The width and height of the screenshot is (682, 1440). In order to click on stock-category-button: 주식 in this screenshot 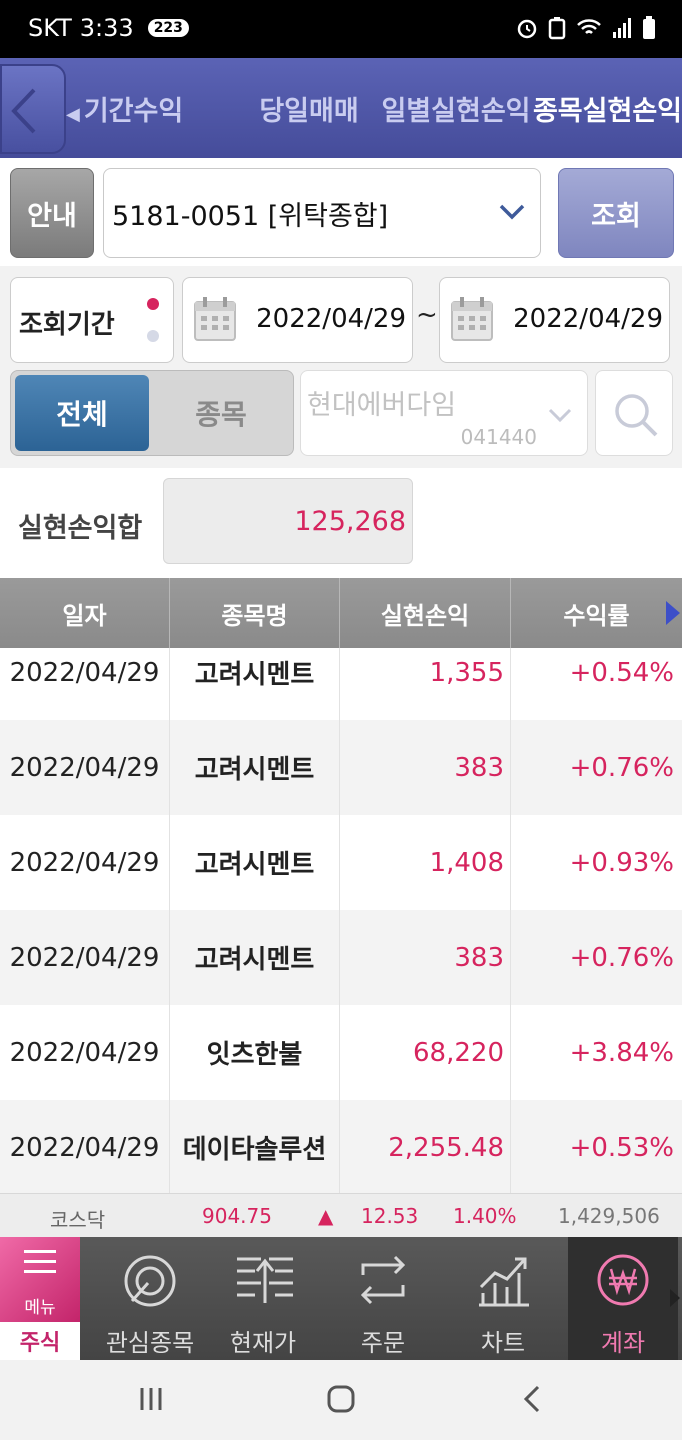, I will do `click(40, 1341)`.